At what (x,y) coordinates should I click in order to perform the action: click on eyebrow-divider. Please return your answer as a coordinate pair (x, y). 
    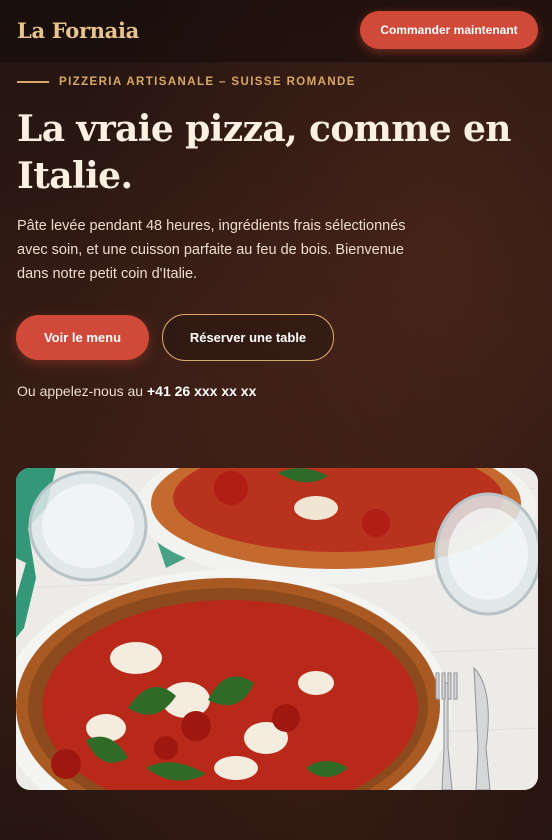
    Looking at the image, I should click on (33, 82).